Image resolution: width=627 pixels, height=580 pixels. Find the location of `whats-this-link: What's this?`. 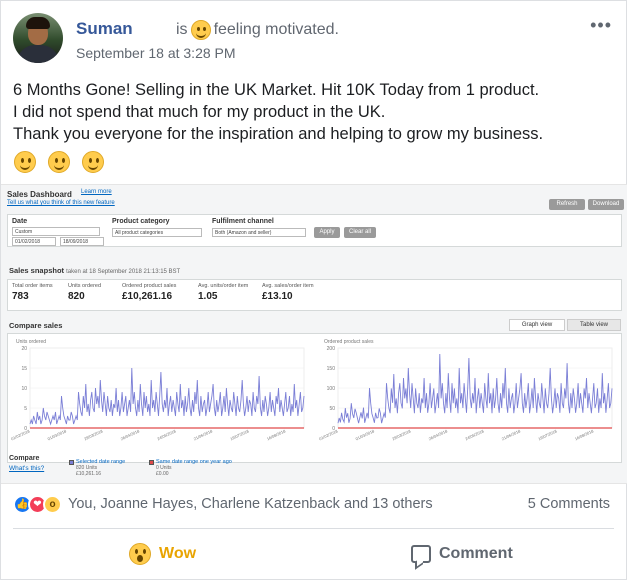

whats-this-link: What's this? is located at coordinates (27, 468).